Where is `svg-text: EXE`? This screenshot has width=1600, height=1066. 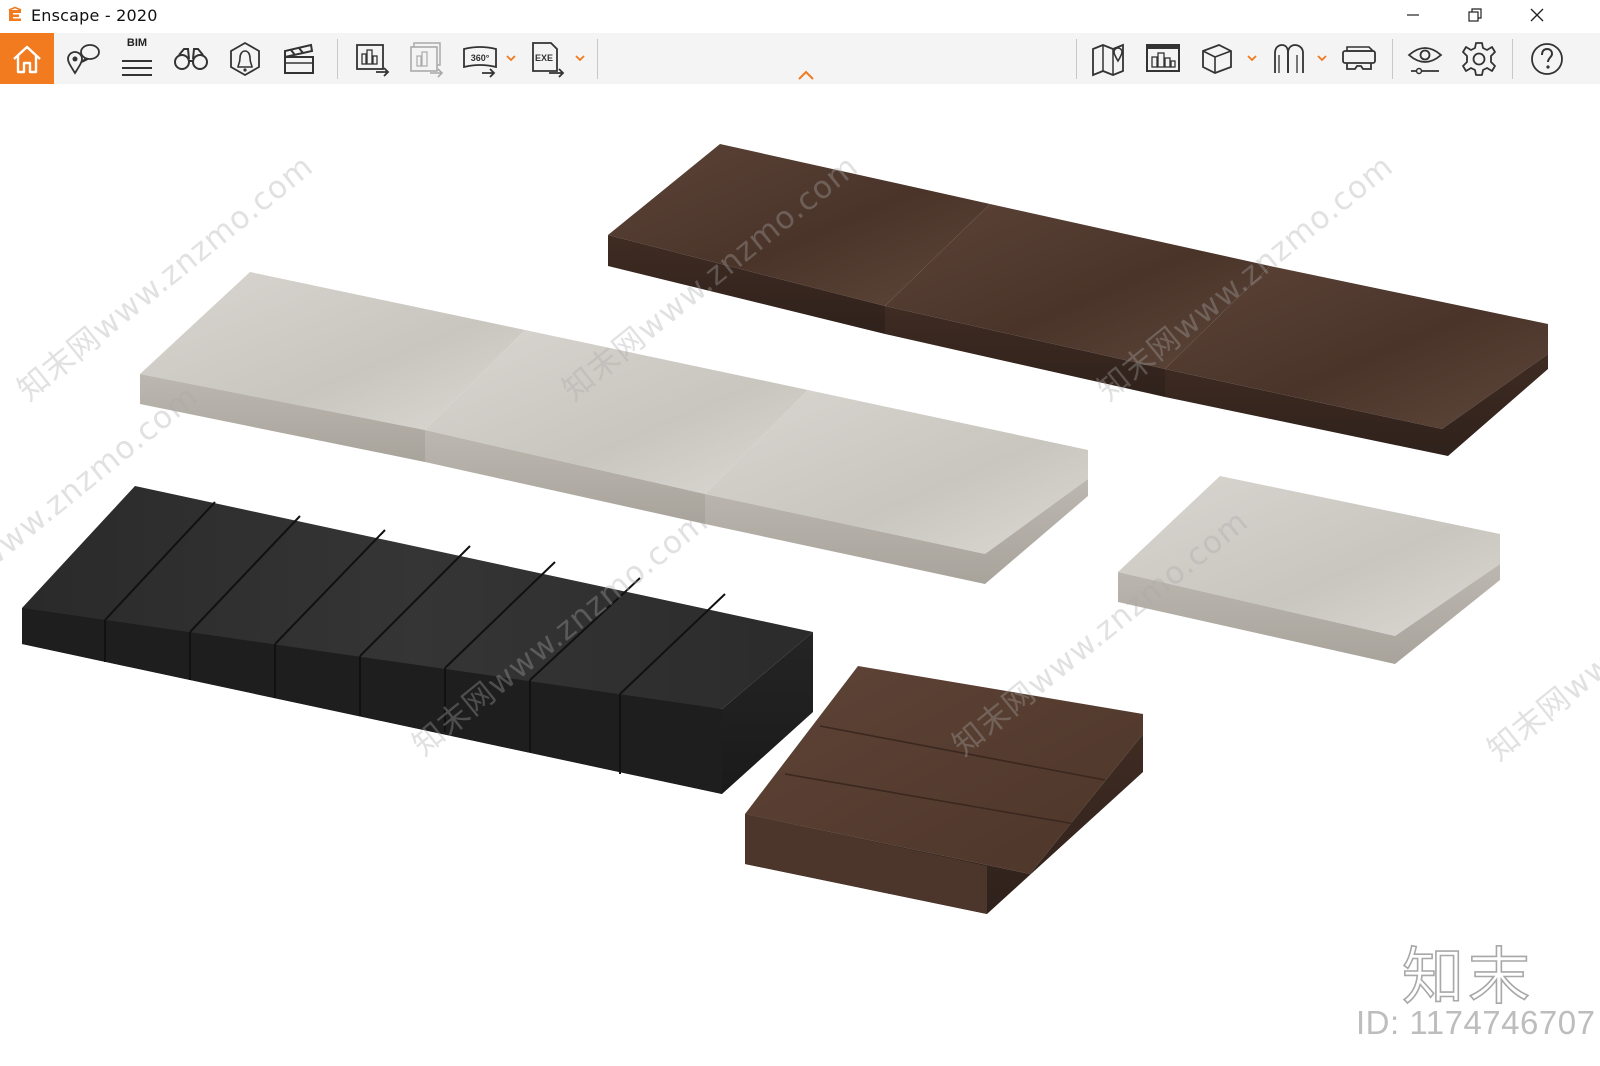
svg-text: EXE is located at coordinates (544, 58).